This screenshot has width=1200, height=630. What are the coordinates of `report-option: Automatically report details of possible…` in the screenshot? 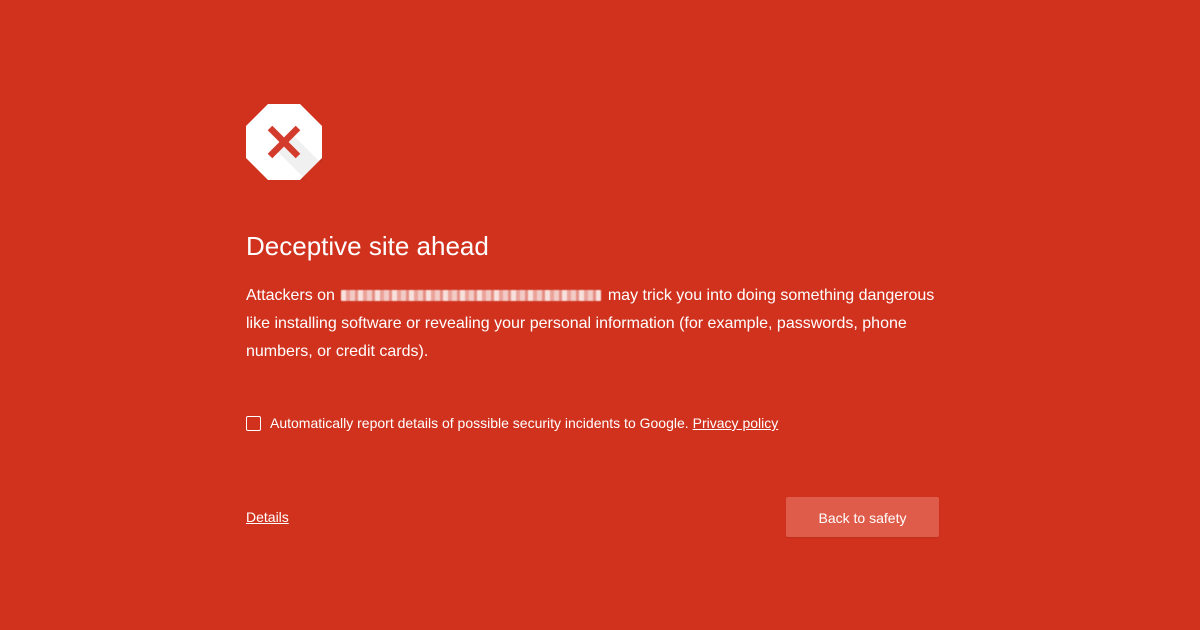 It's located at (512, 423).